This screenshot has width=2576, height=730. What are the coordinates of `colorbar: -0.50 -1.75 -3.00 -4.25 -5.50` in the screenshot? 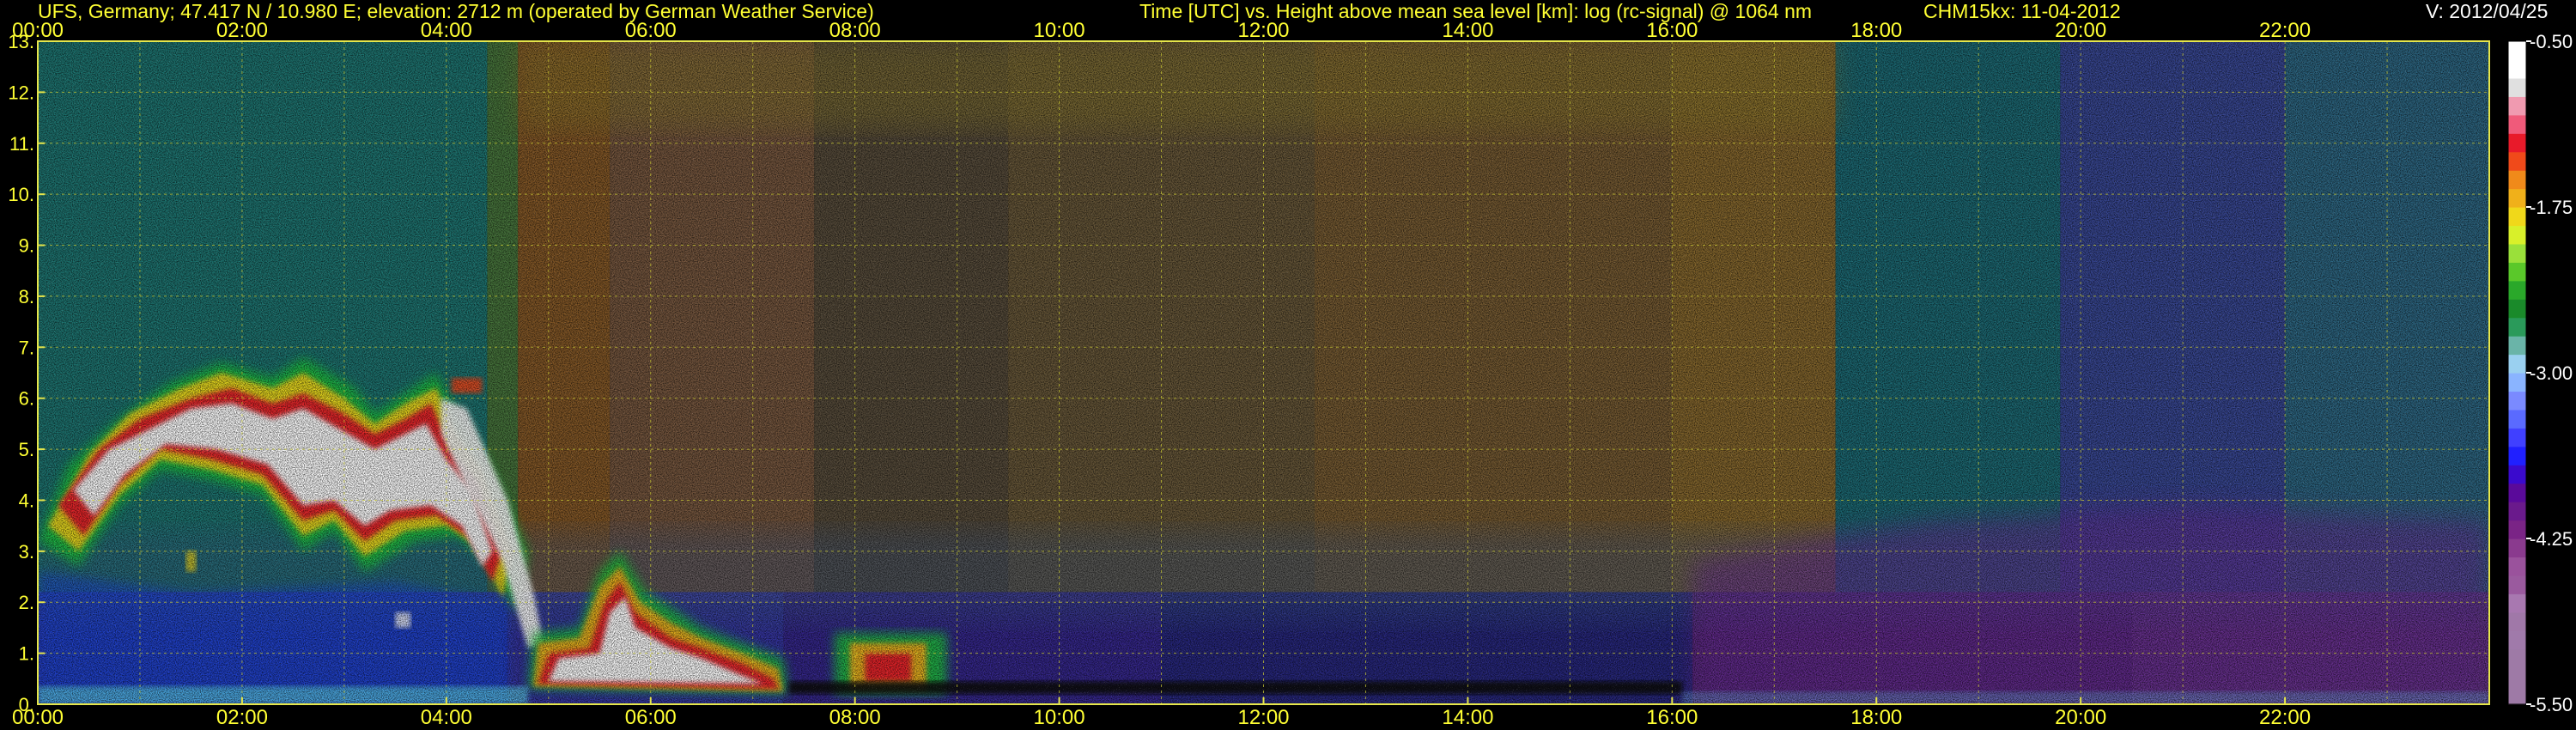 It's located at (2540, 373).